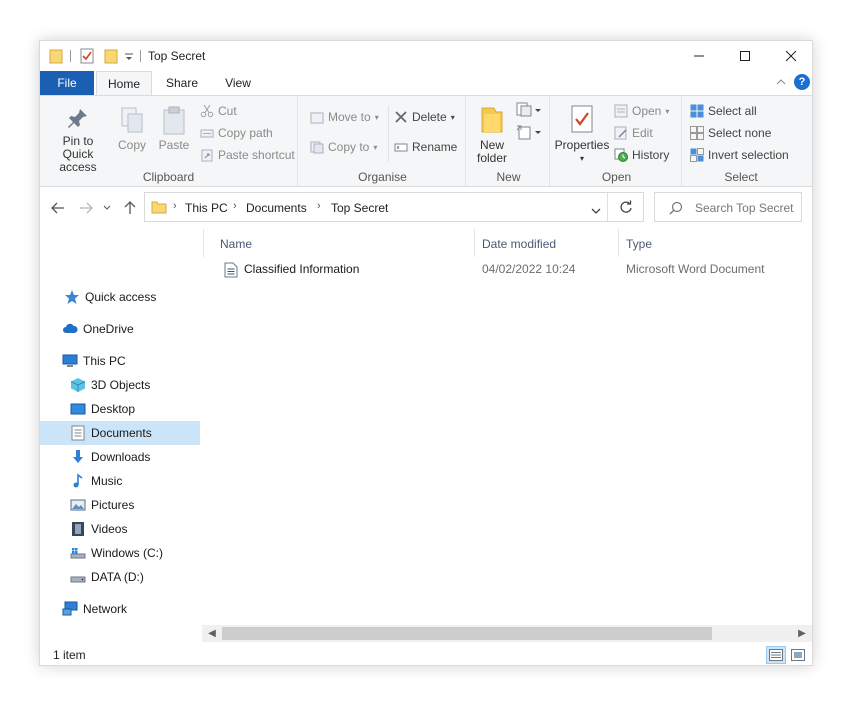 This screenshot has width=852, height=710. What do you see at coordinates (508, 177) in the screenshot?
I see `new-group-label: New` at bounding box center [508, 177].